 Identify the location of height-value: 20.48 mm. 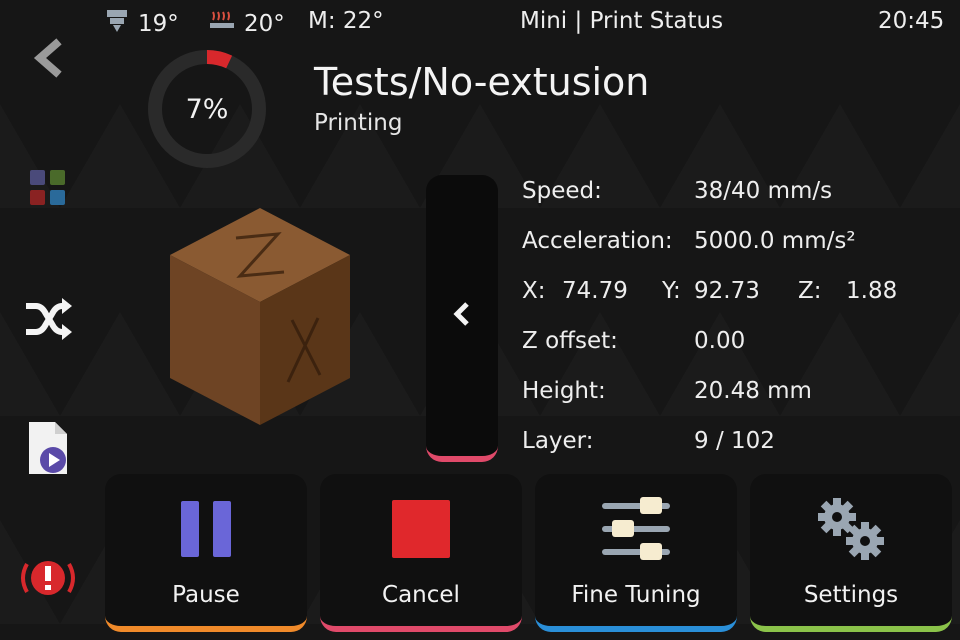
(753, 391).